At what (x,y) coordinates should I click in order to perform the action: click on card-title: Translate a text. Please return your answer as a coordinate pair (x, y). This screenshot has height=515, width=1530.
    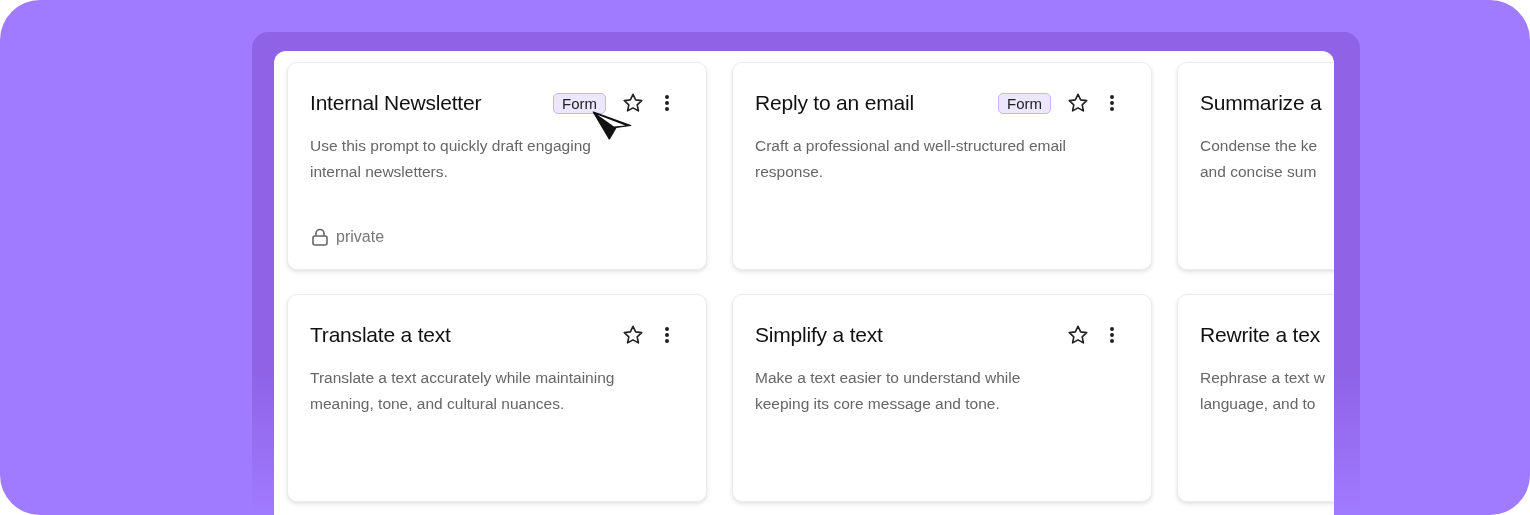
    Looking at the image, I should click on (380, 335).